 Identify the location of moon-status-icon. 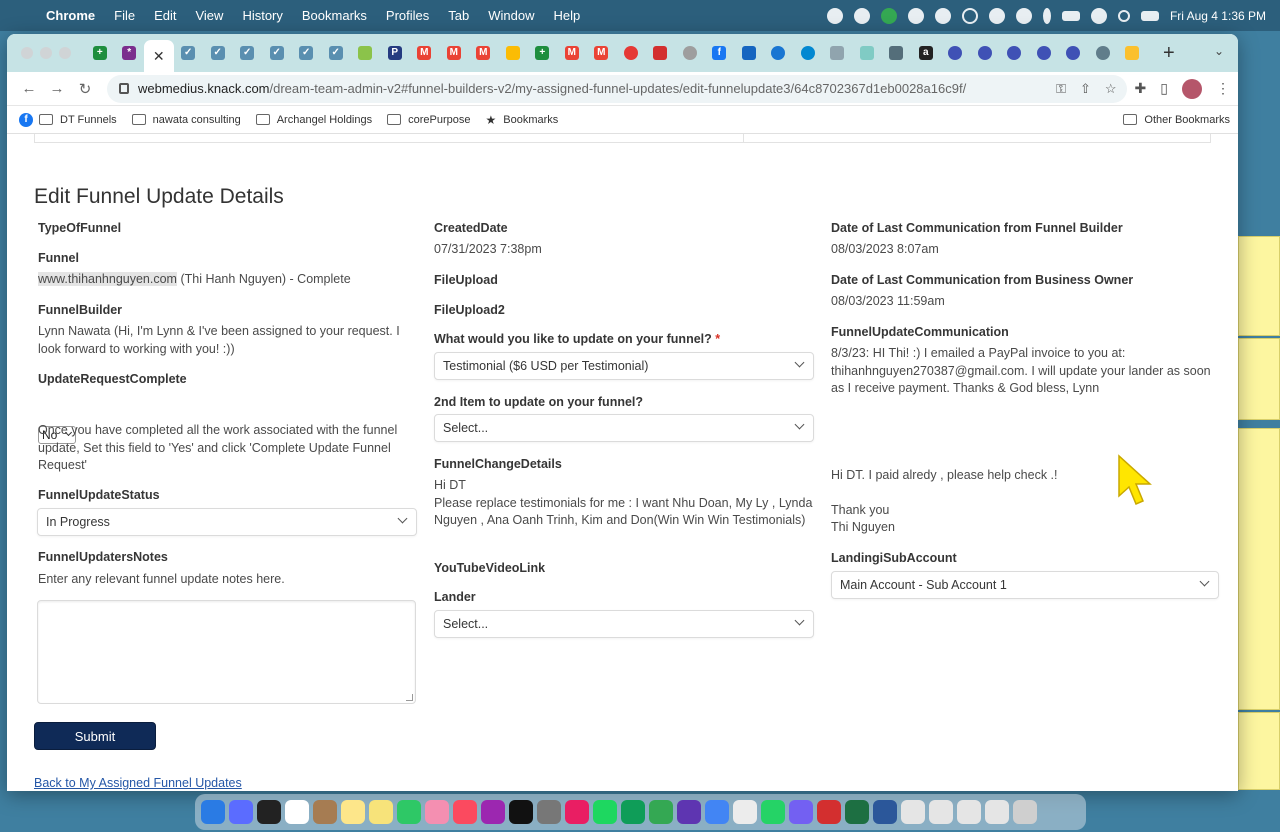
(969, 15).